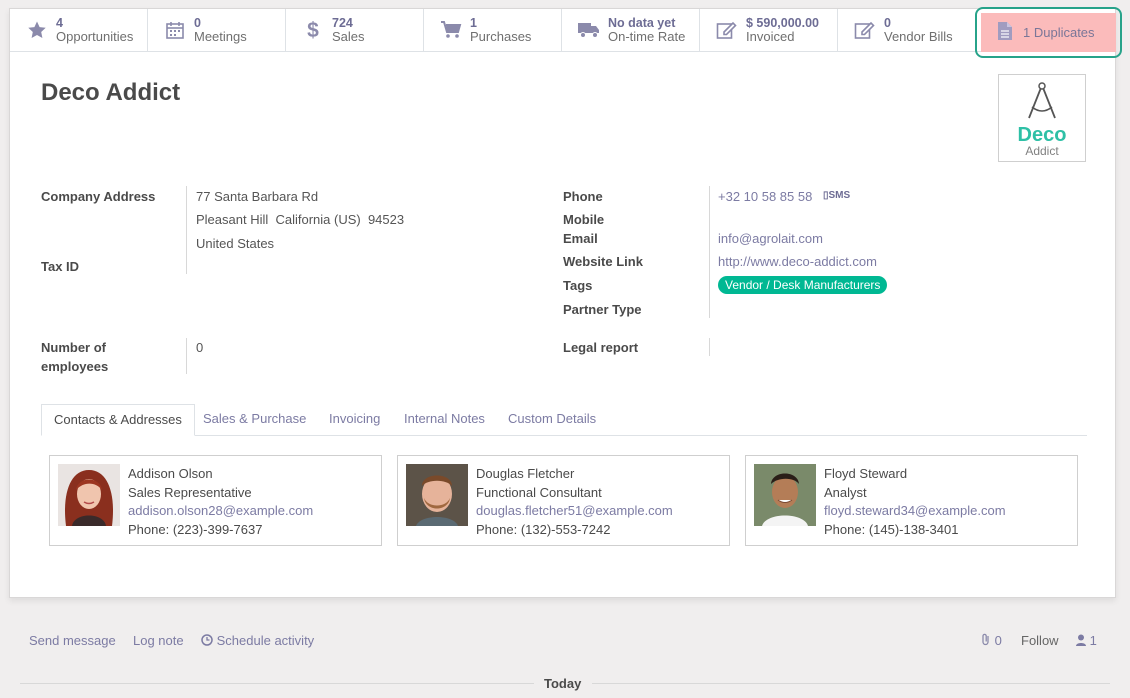  I want to click on company-address-label: Company Address, so click(98, 196).